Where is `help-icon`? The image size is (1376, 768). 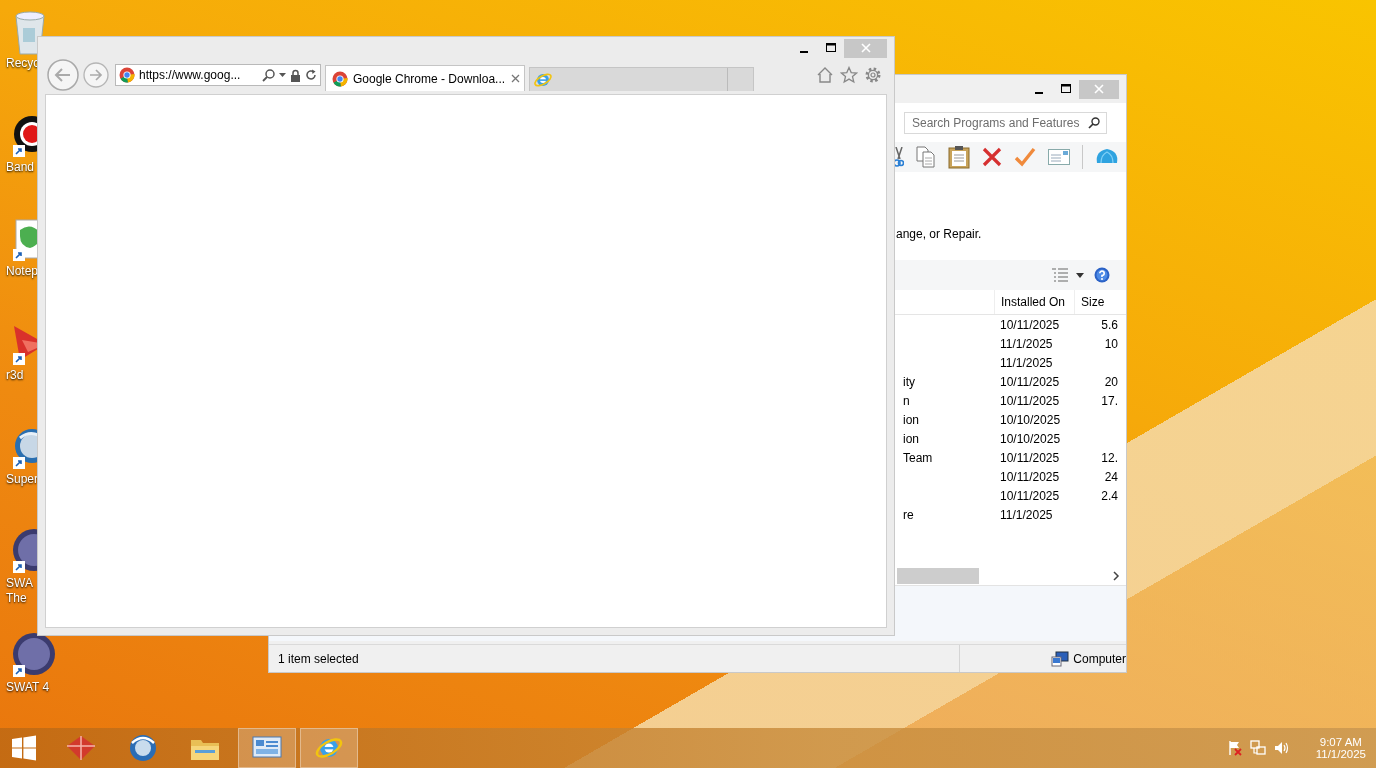
help-icon is located at coordinates (1102, 275).